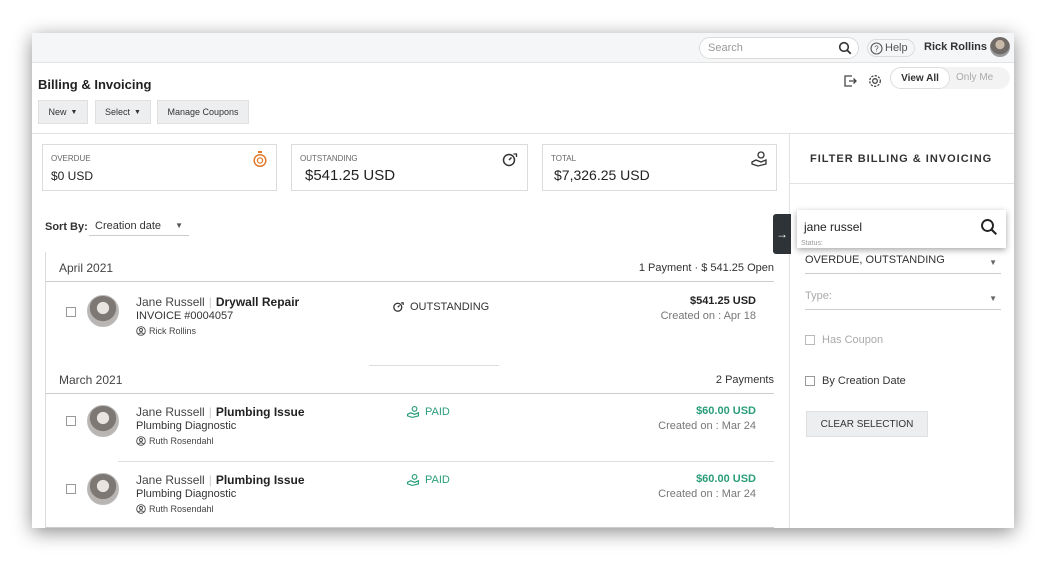 This screenshot has width=1063, height=582. What do you see at coordinates (173, 331) in the screenshot?
I see `technician-name: Rick Rollins` at bounding box center [173, 331].